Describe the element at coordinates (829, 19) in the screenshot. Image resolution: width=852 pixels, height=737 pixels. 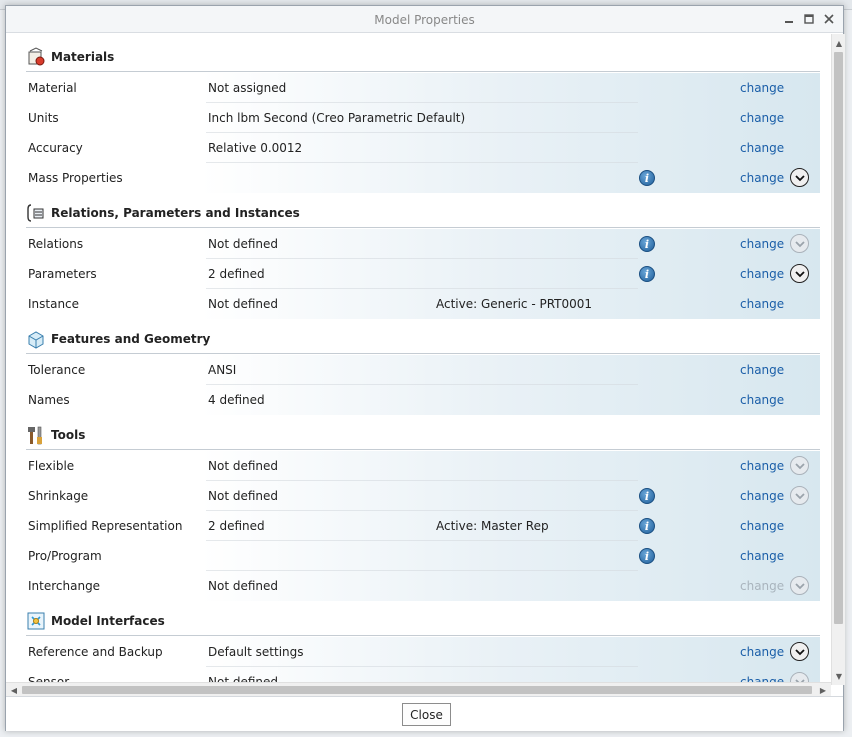
I see `close-window-icon` at that location.